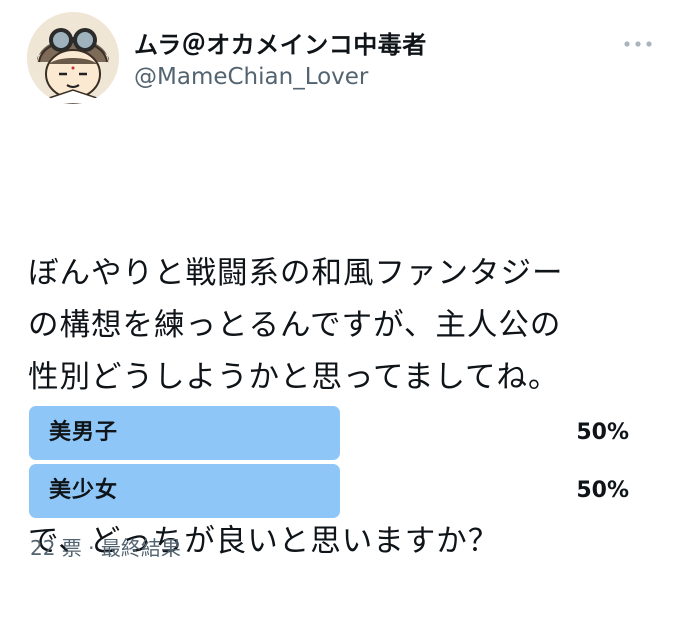 This screenshot has height=620, width=680. Describe the element at coordinates (84, 432) in the screenshot. I see `poll-option-label: 美男子` at that location.